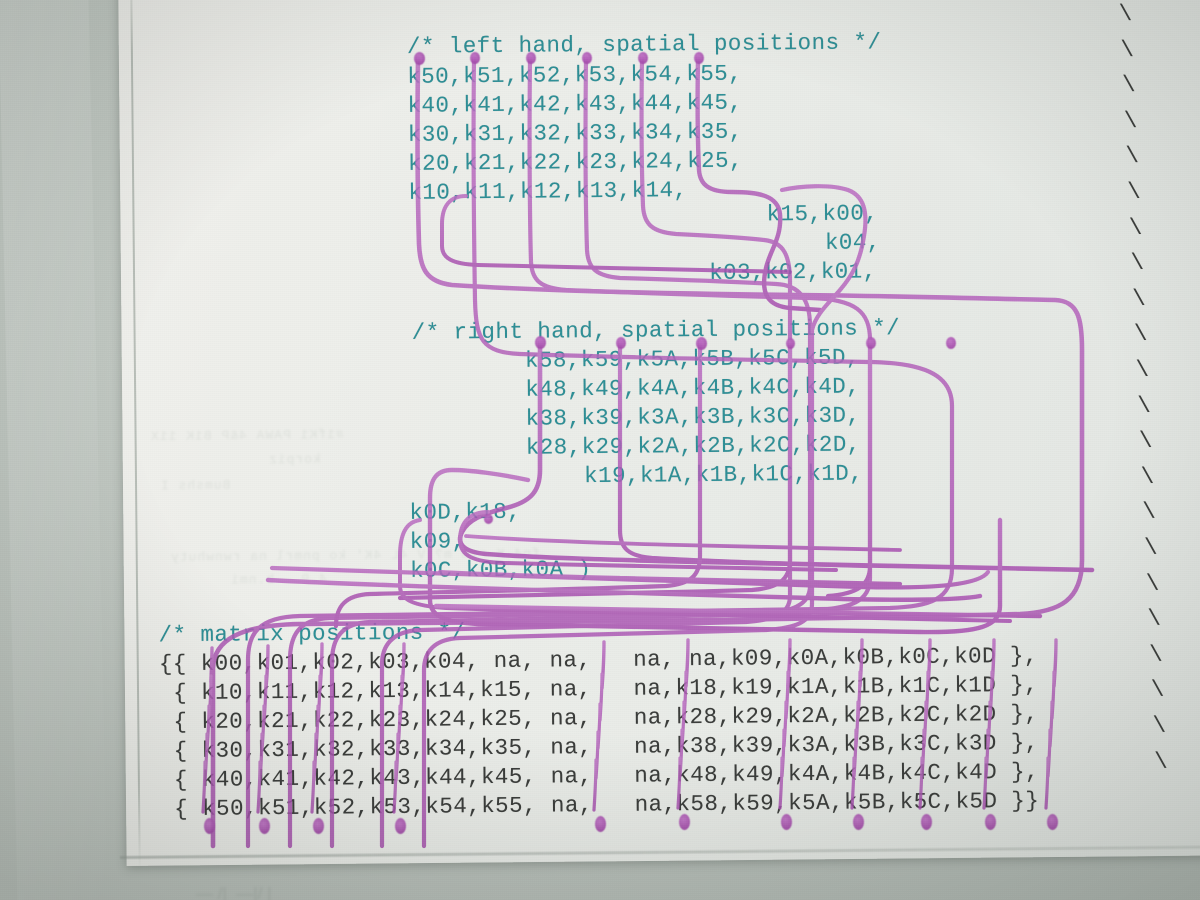 Image resolution: width=1200 pixels, height=900 pixels. I want to click on right-hand-row-4: k19,k1A,k1B,k1C,k1D,, so click(723, 475).